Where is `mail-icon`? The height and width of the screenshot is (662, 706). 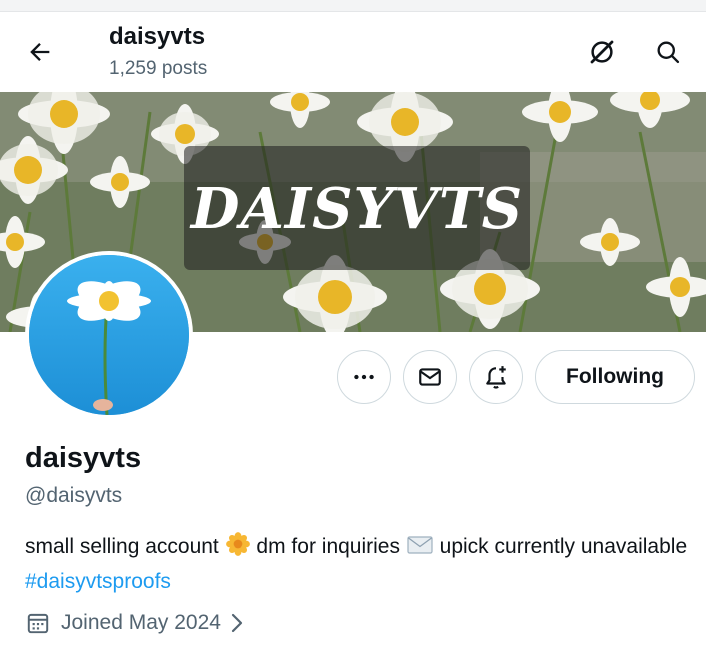 mail-icon is located at coordinates (430, 377).